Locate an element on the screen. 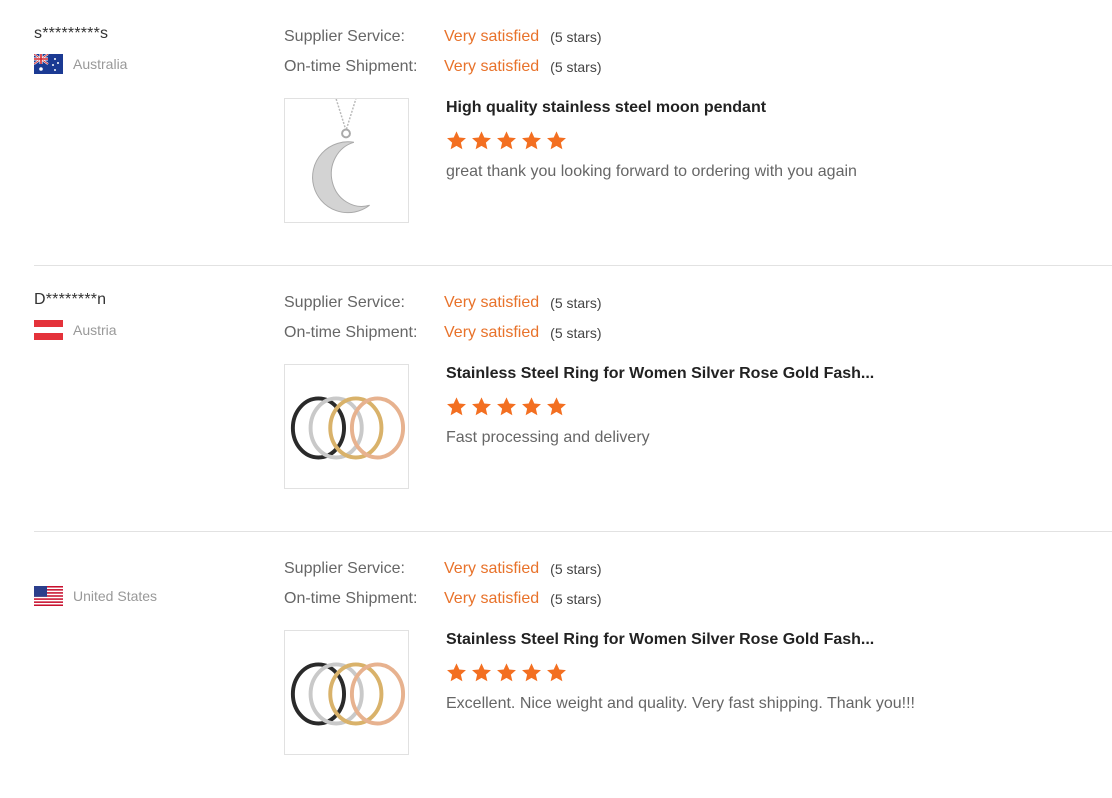 Image resolution: width=1112 pixels, height=798 pixels. austria-flag-icon is located at coordinates (48, 330).